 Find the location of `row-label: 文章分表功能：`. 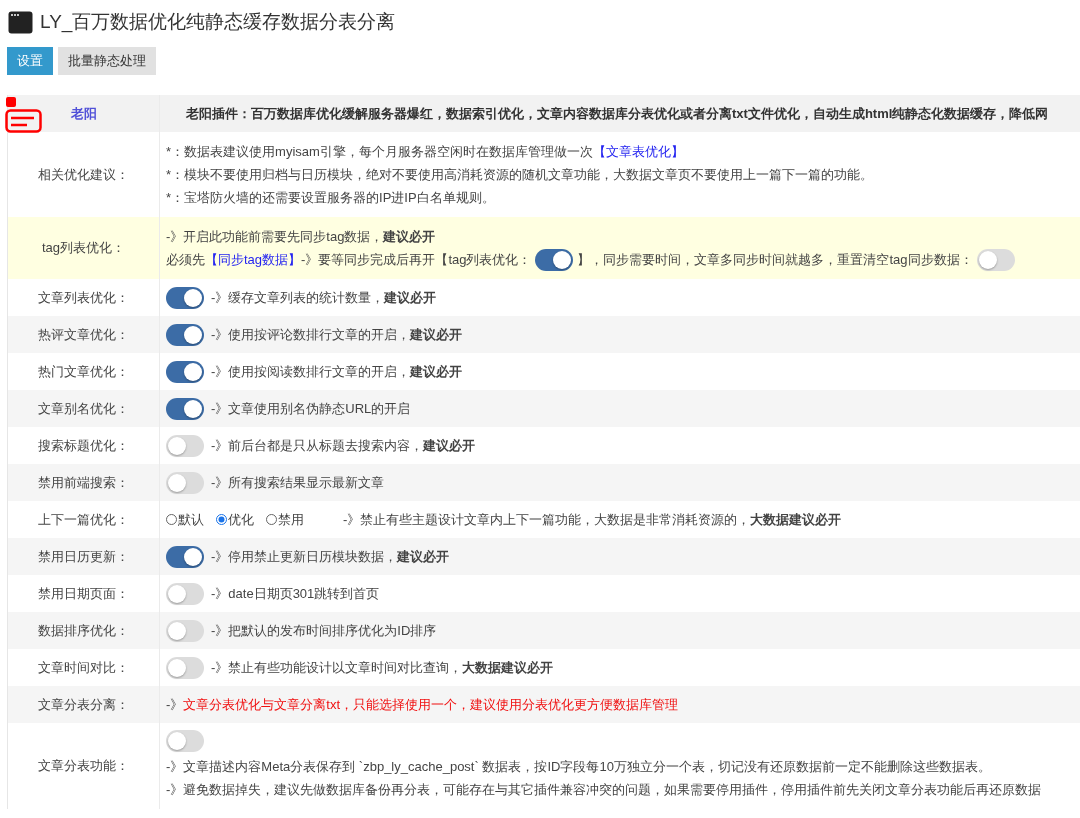

row-label: 文章分表功能： is located at coordinates (83, 766).